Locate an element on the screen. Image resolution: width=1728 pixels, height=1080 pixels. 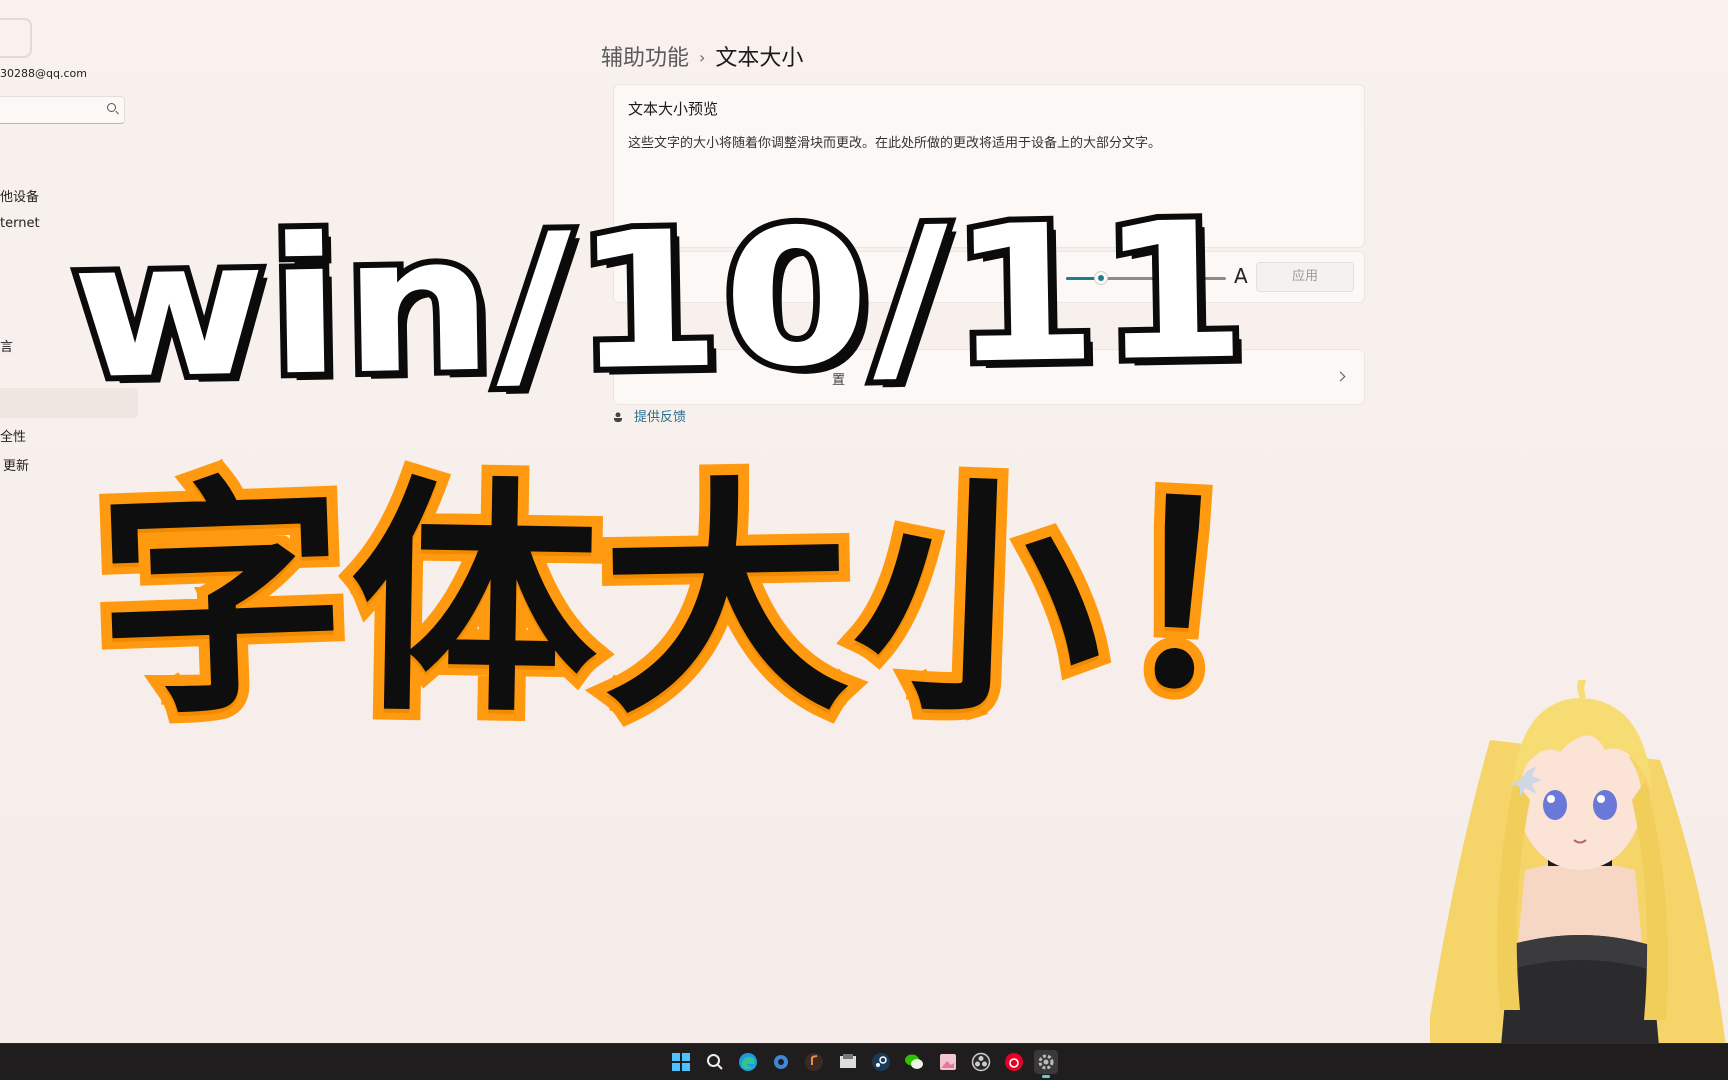
character-ahoge is located at coordinates (1582, 689).